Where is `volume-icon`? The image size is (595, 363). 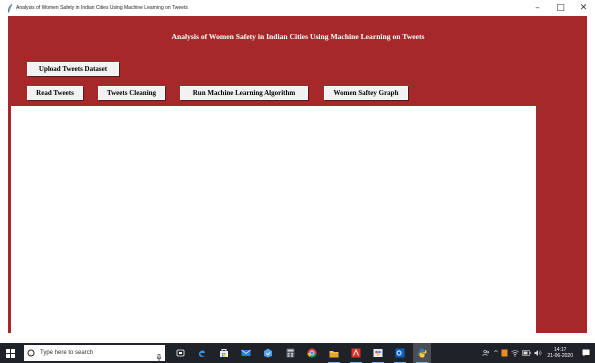
volume-icon is located at coordinates (538, 353).